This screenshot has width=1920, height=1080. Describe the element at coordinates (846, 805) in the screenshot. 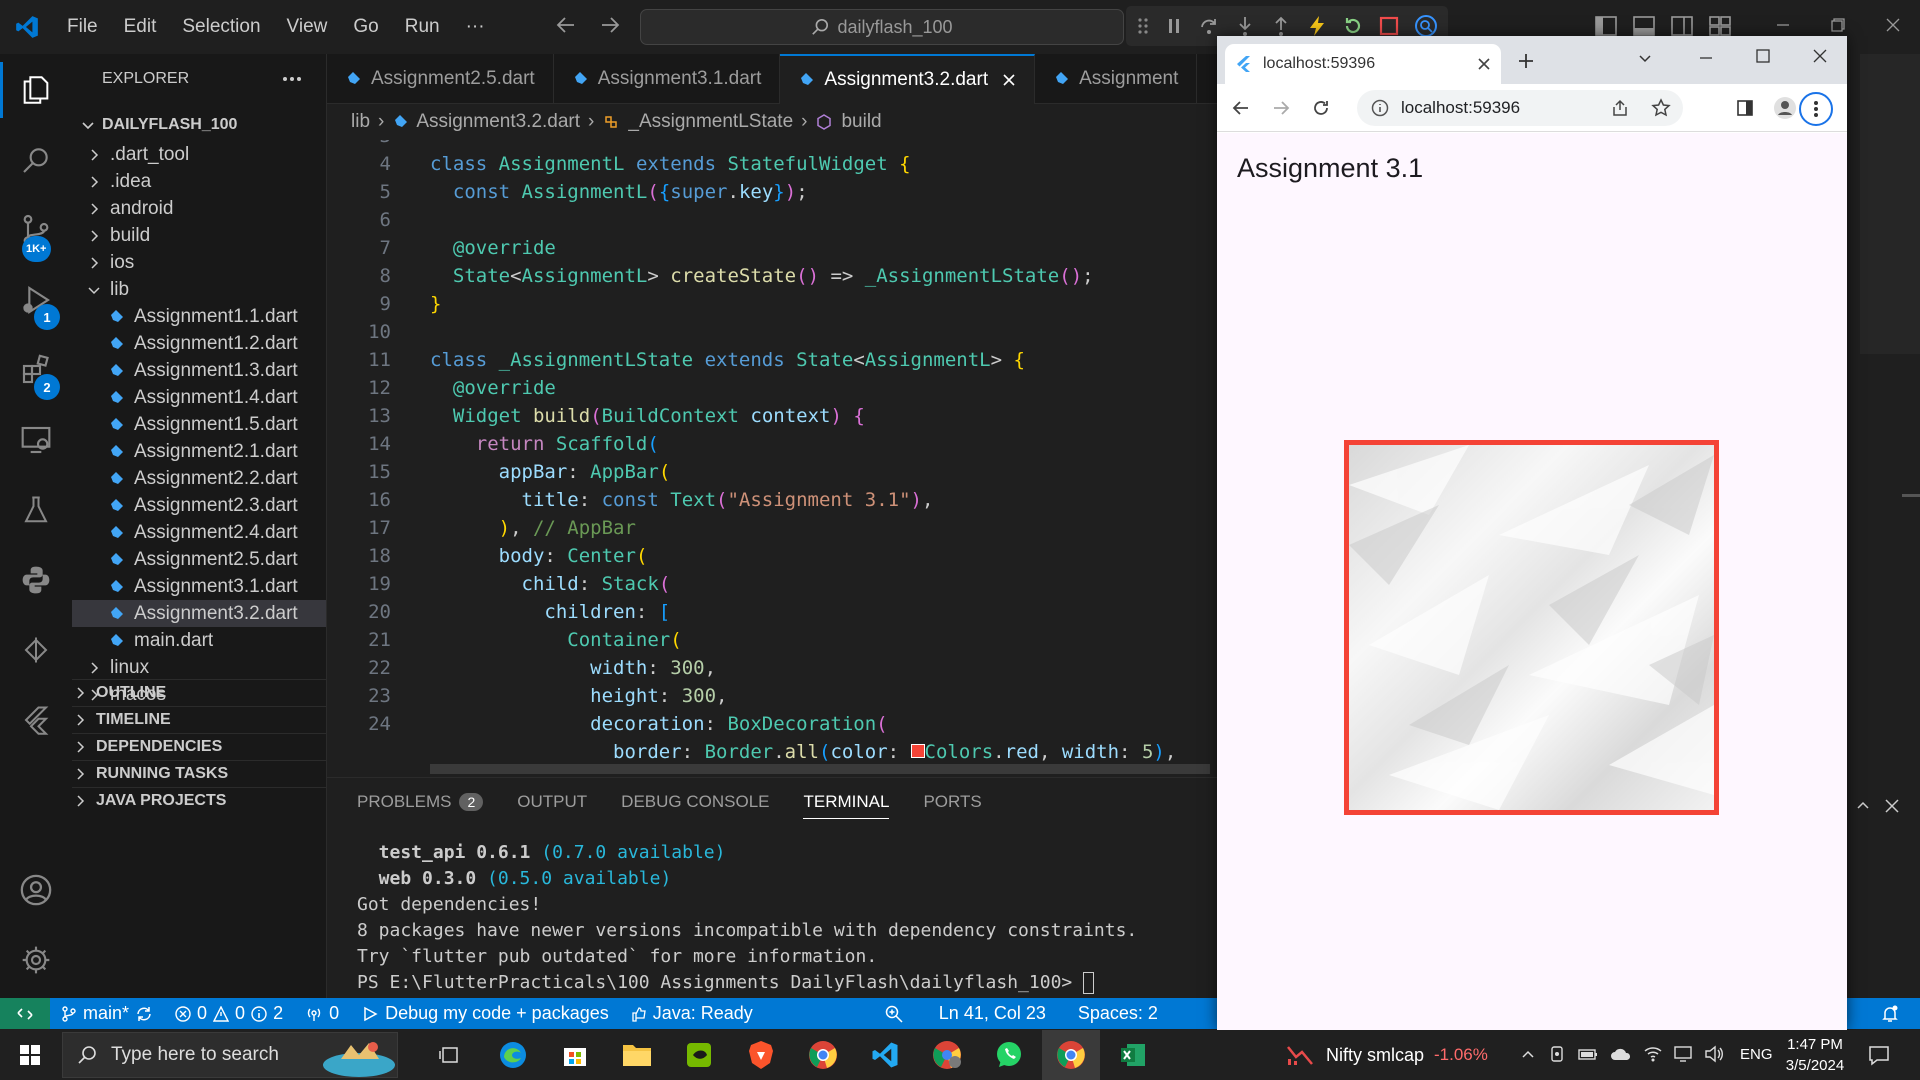

I see `panel-tab: TERMINAL` at that location.